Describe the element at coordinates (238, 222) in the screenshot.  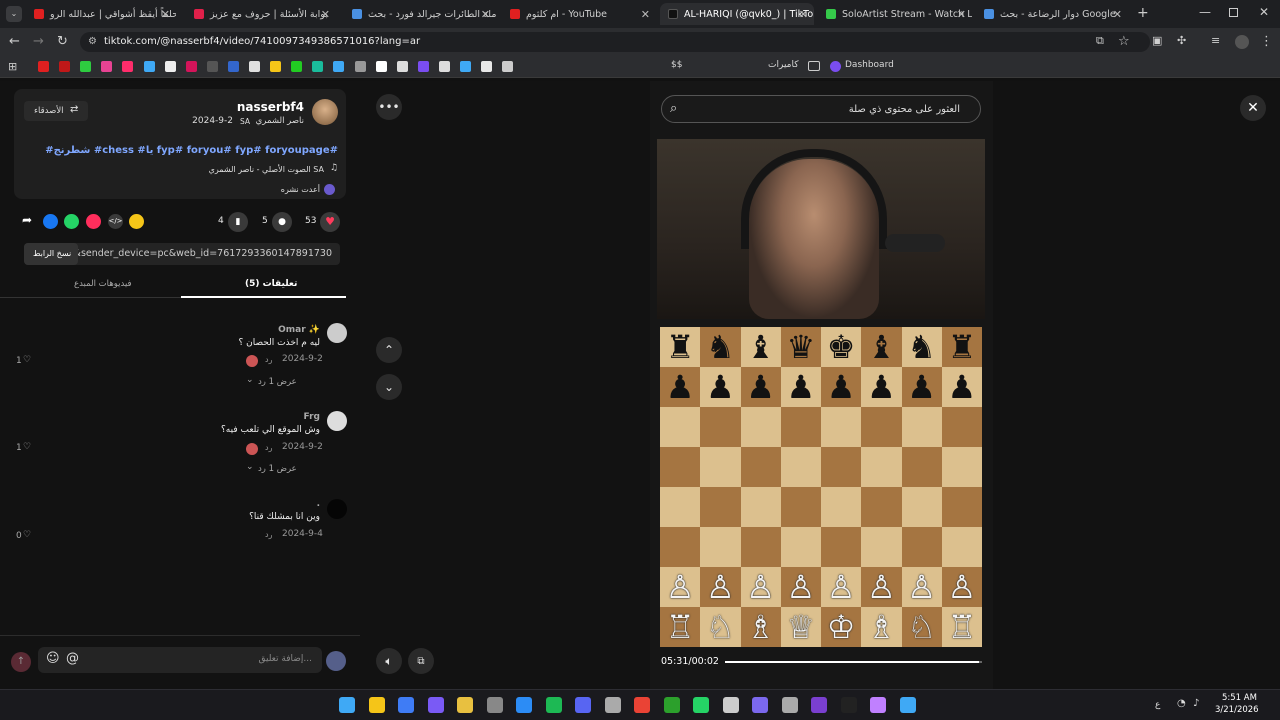
I see `bookmark-save-icon: ▮` at that location.